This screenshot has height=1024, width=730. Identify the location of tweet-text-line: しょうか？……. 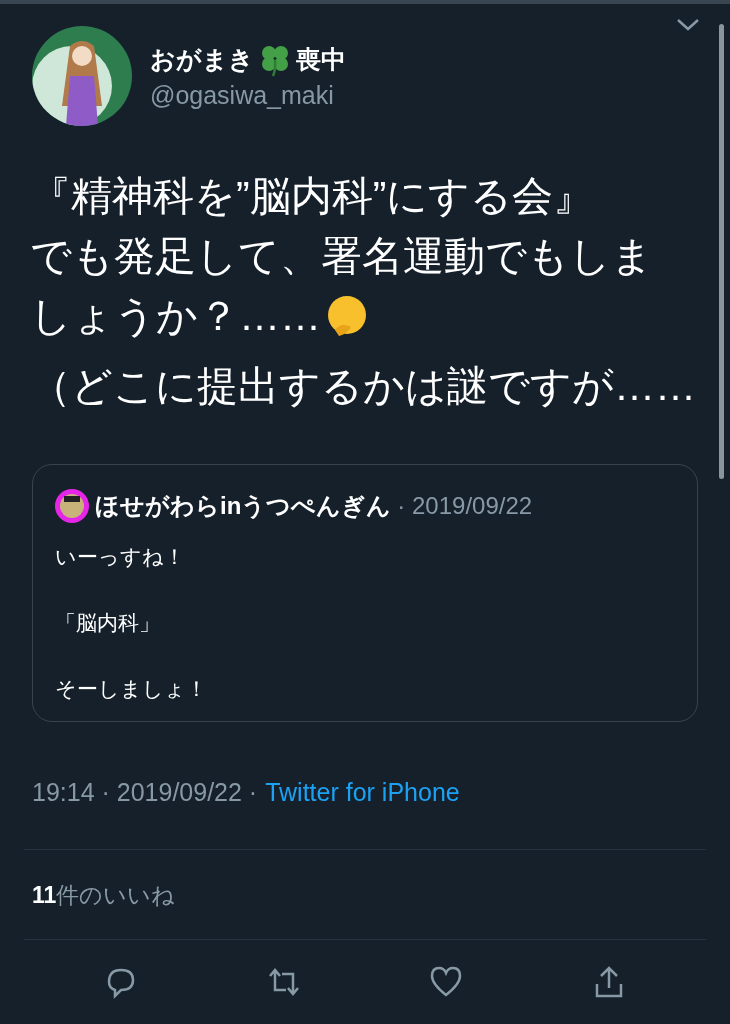
(175, 316).